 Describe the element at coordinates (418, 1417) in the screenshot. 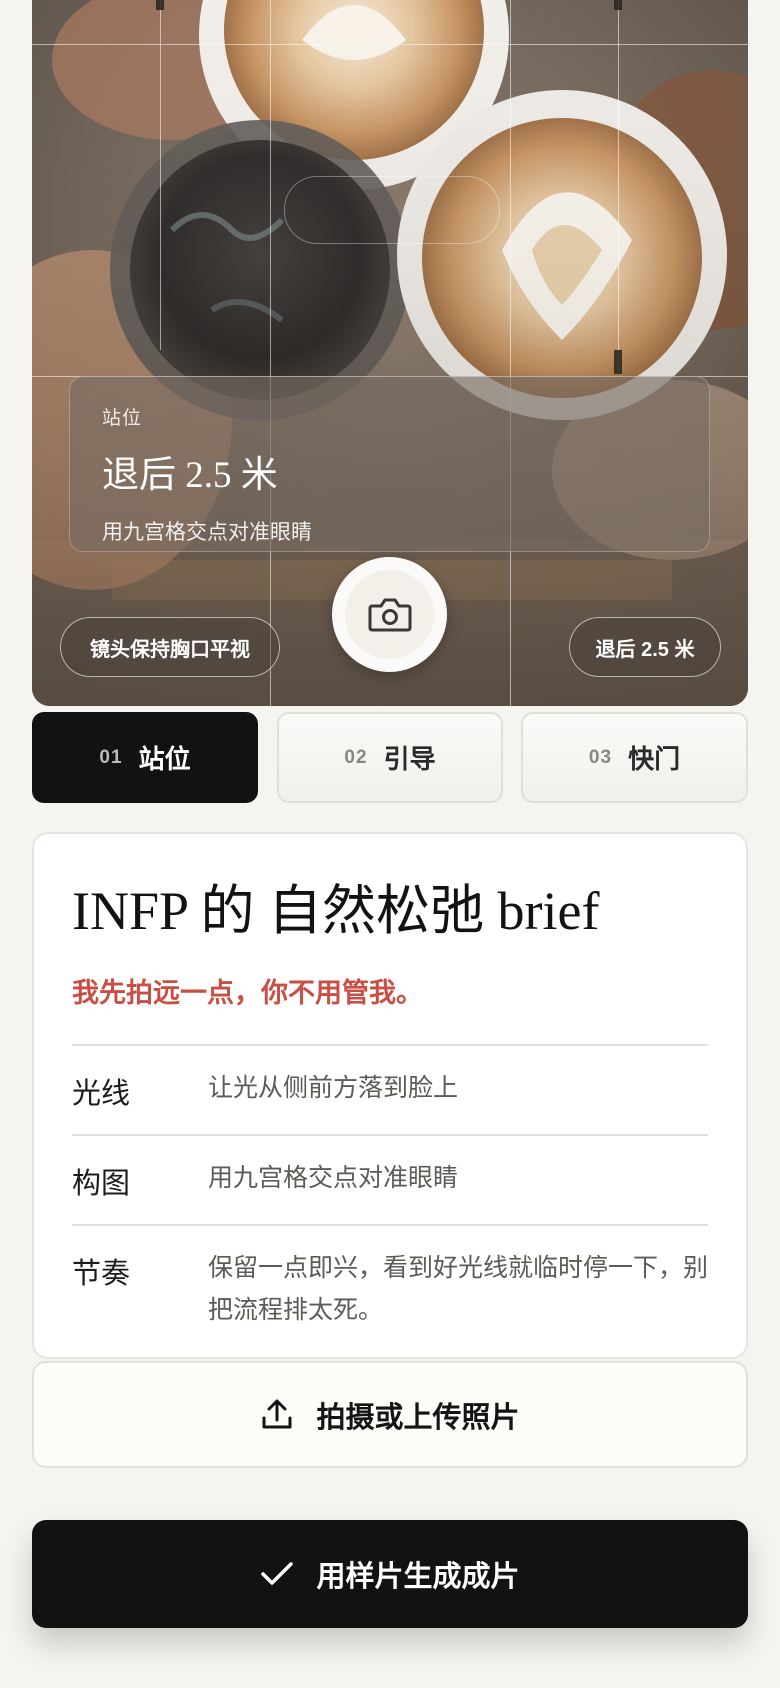

I see `upload-photo-label: 拍摄或上传照片` at that location.